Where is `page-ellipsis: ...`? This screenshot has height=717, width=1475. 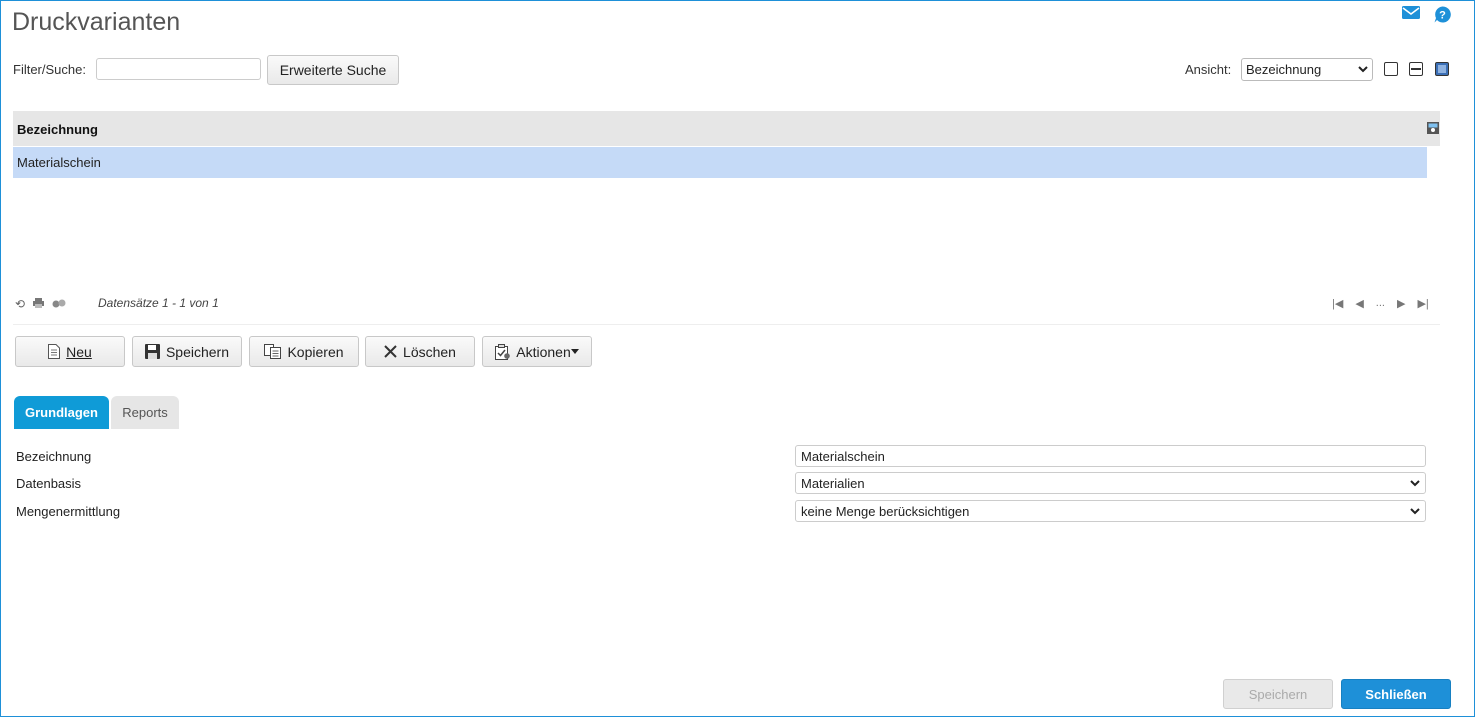 page-ellipsis: ... is located at coordinates (1380, 303).